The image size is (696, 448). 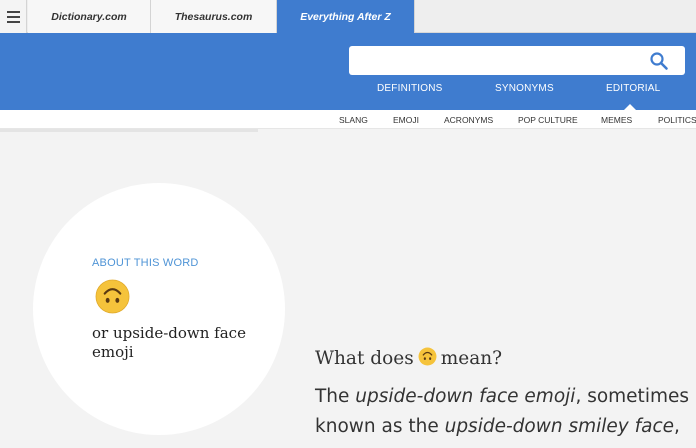 What do you see at coordinates (471, 358) in the screenshot?
I see `question-suffix: mean?` at bounding box center [471, 358].